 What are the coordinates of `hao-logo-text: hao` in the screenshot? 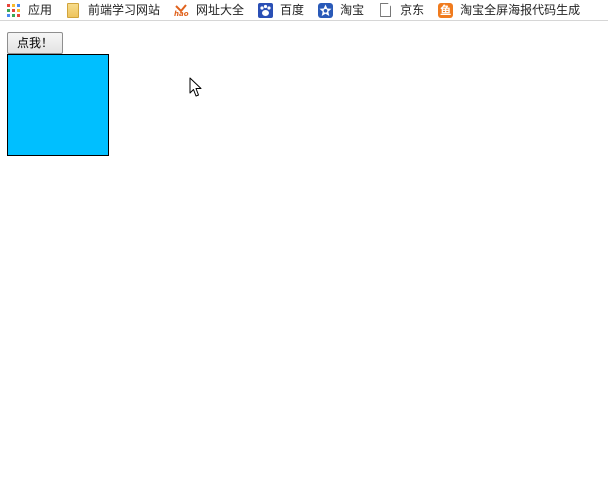 It's located at (181, 13).